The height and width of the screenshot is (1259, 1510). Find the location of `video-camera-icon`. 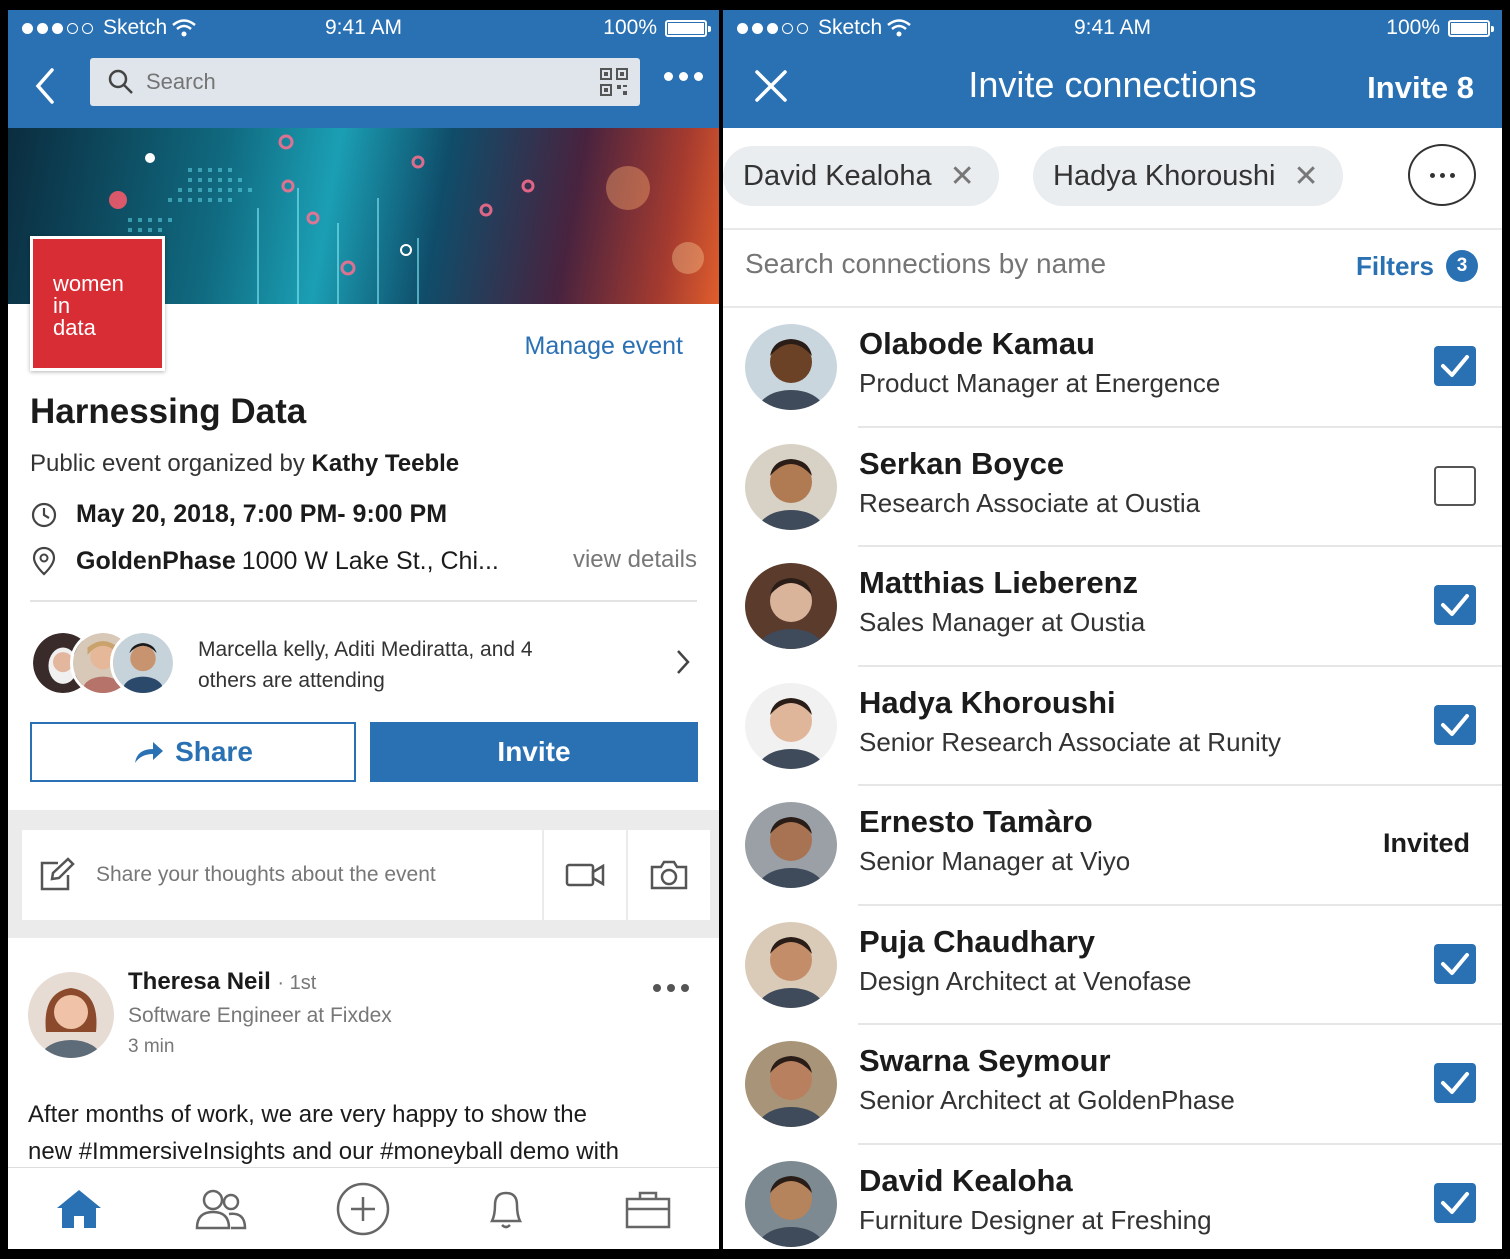

video-camera-icon is located at coordinates (585, 875).